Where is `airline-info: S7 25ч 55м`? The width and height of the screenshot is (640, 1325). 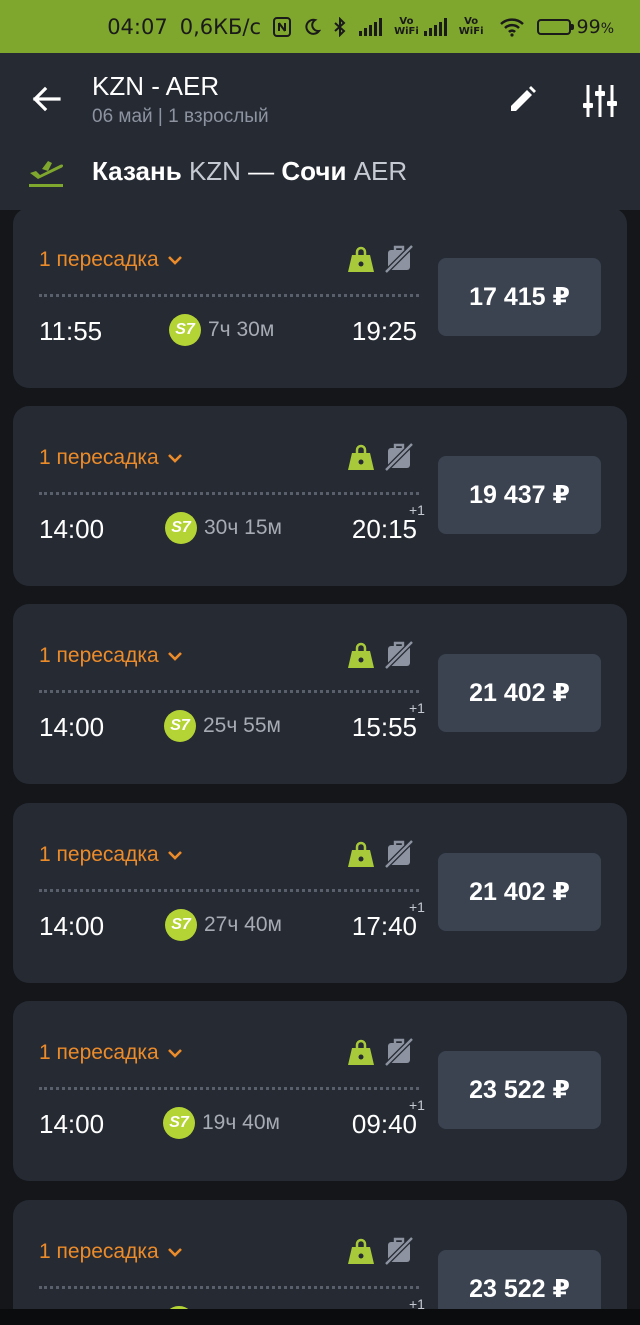
airline-info: S7 25ч 55м is located at coordinates (222, 726).